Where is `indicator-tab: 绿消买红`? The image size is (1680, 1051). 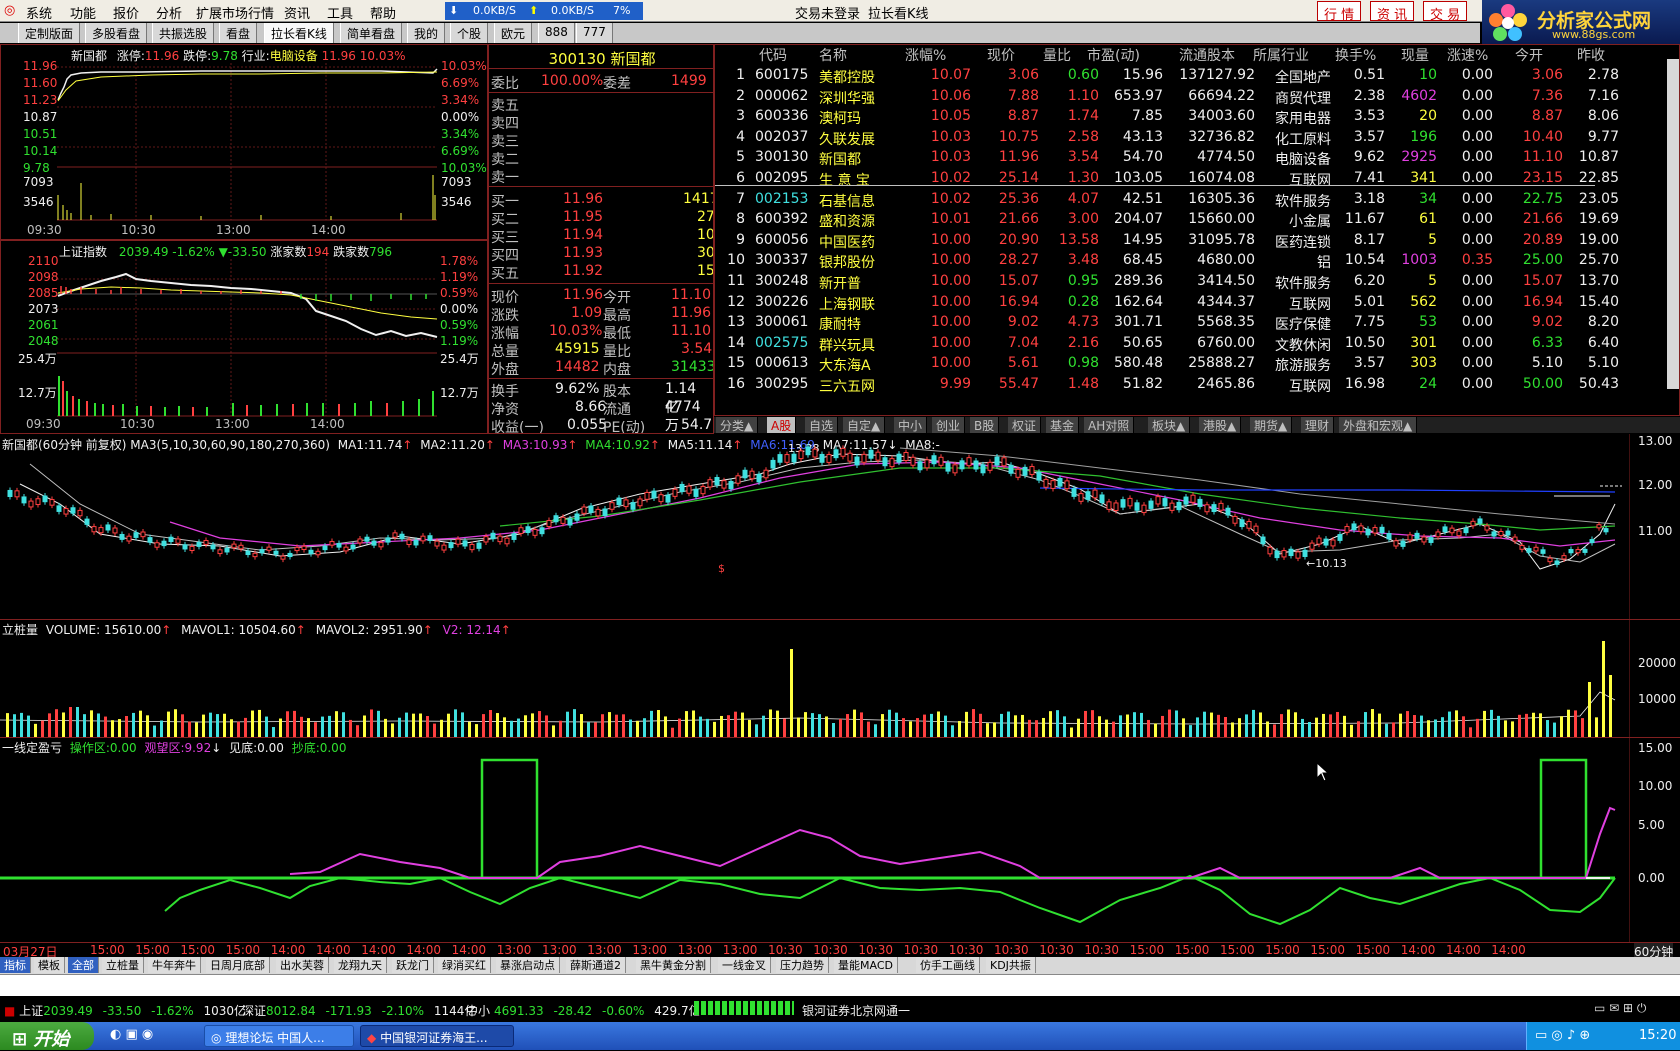 indicator-tab: 绿消买红 is located at coordinates (464, 965).